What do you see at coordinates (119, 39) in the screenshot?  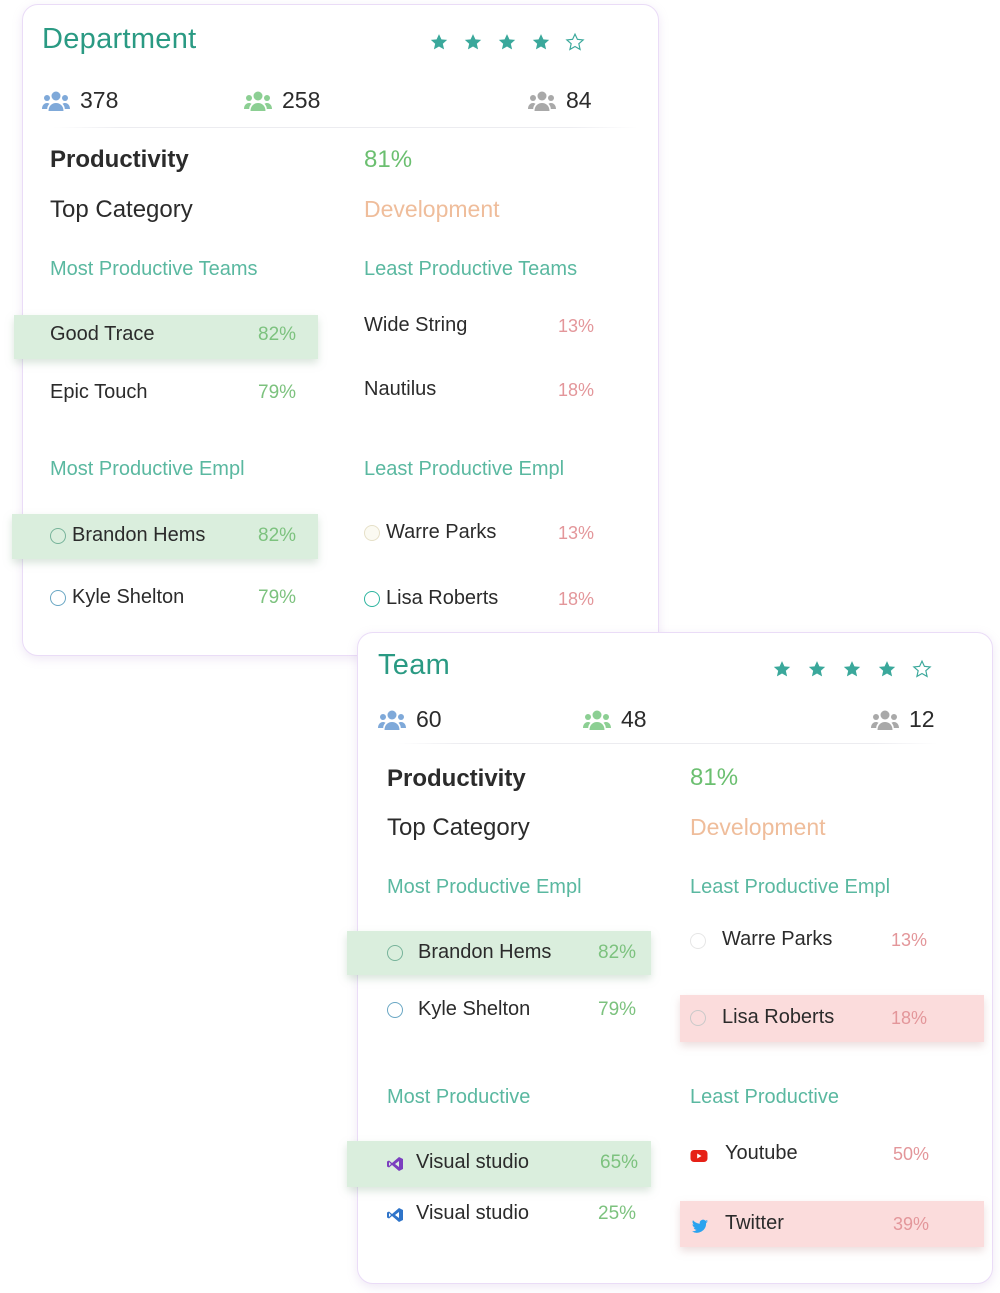 I see `department-title: Department` at bounding box center [119, 39].